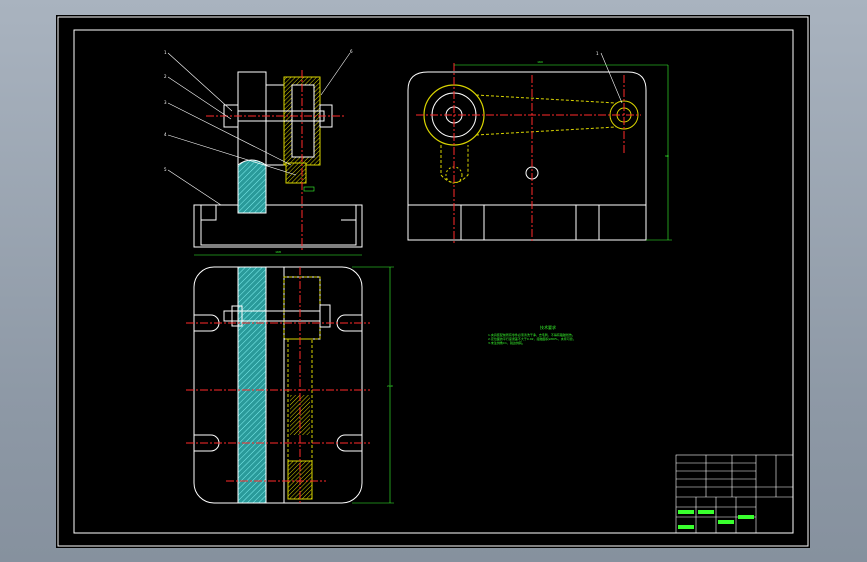 The image size is (867, 562). I want to click on title-block, so click(734, 494).